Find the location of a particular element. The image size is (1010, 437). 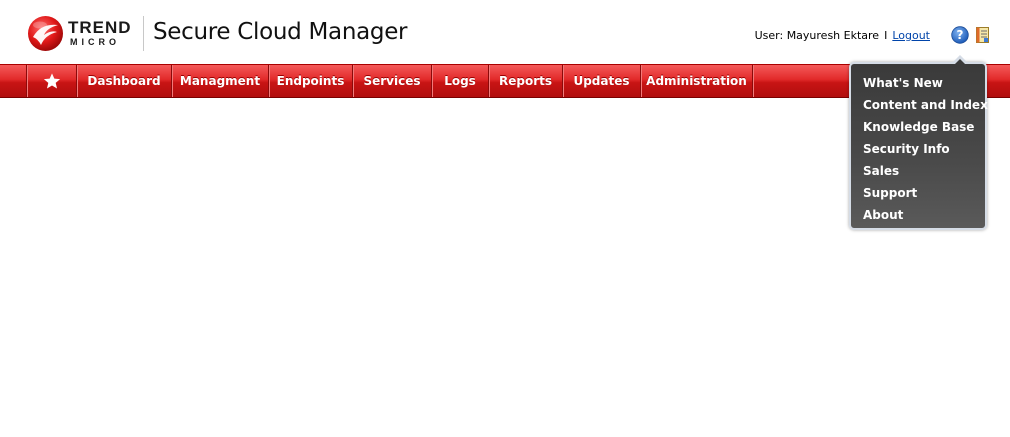

nav-item-services: Services is located at coordinates (392, 81).